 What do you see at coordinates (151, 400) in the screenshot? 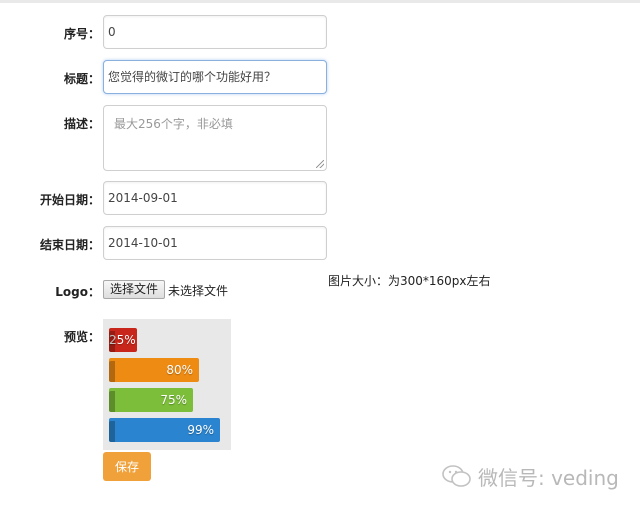
I see `preview-bar: 75%` at bounding box center [151, 400].